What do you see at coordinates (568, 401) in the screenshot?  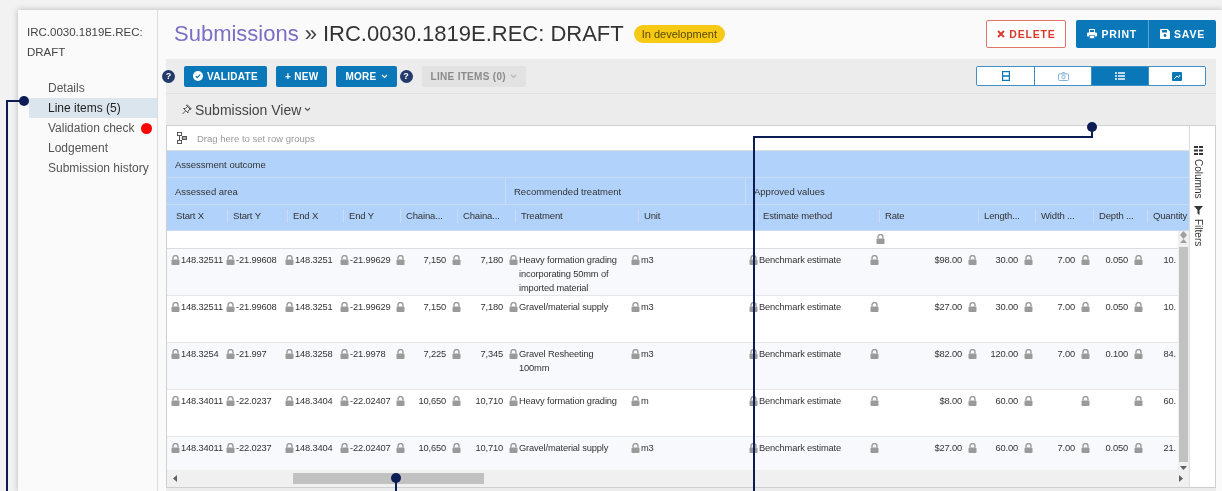 I see `table-cell-text: Heavy formation grading` at bounding box center [568, 401].